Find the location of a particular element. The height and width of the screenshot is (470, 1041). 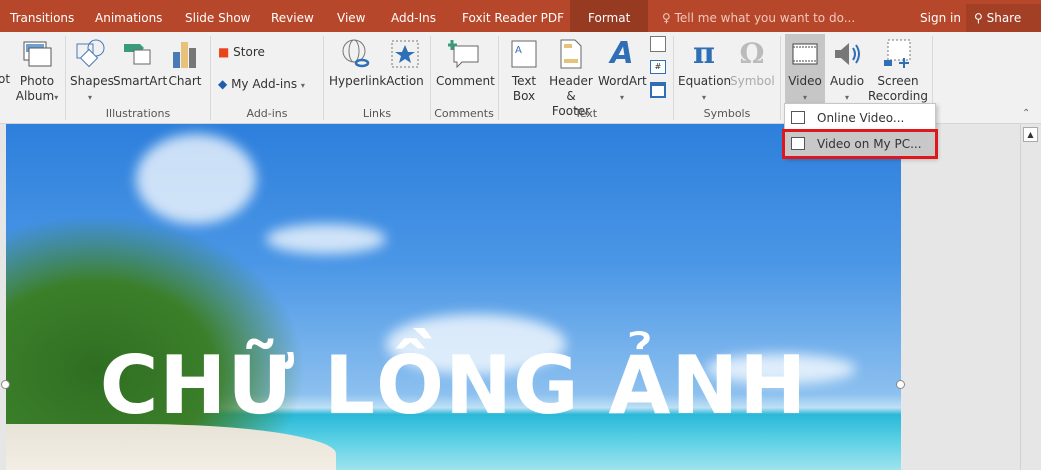

label: Symbol is located at coordinates (752, 81).